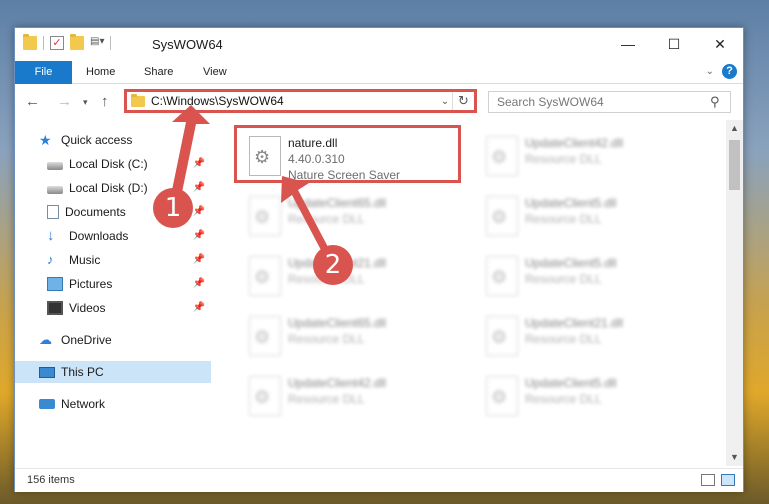  Describe the element at coordinates (173, 208) in the screenshot. I see `step-1-badge: 1` at that location.